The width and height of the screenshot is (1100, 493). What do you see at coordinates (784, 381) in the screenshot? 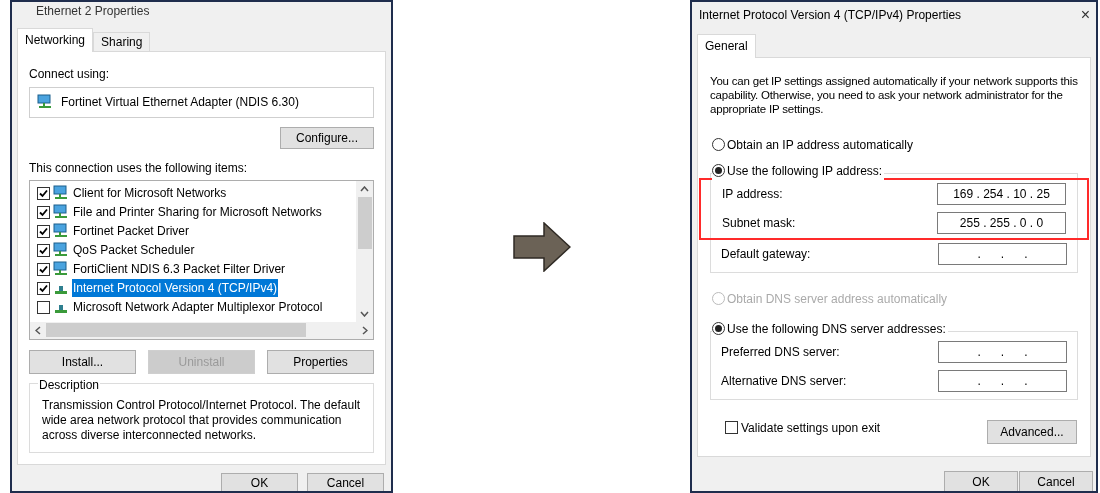
I see `field-label: Alternative DNS server:` at bounding box center [784, 381].